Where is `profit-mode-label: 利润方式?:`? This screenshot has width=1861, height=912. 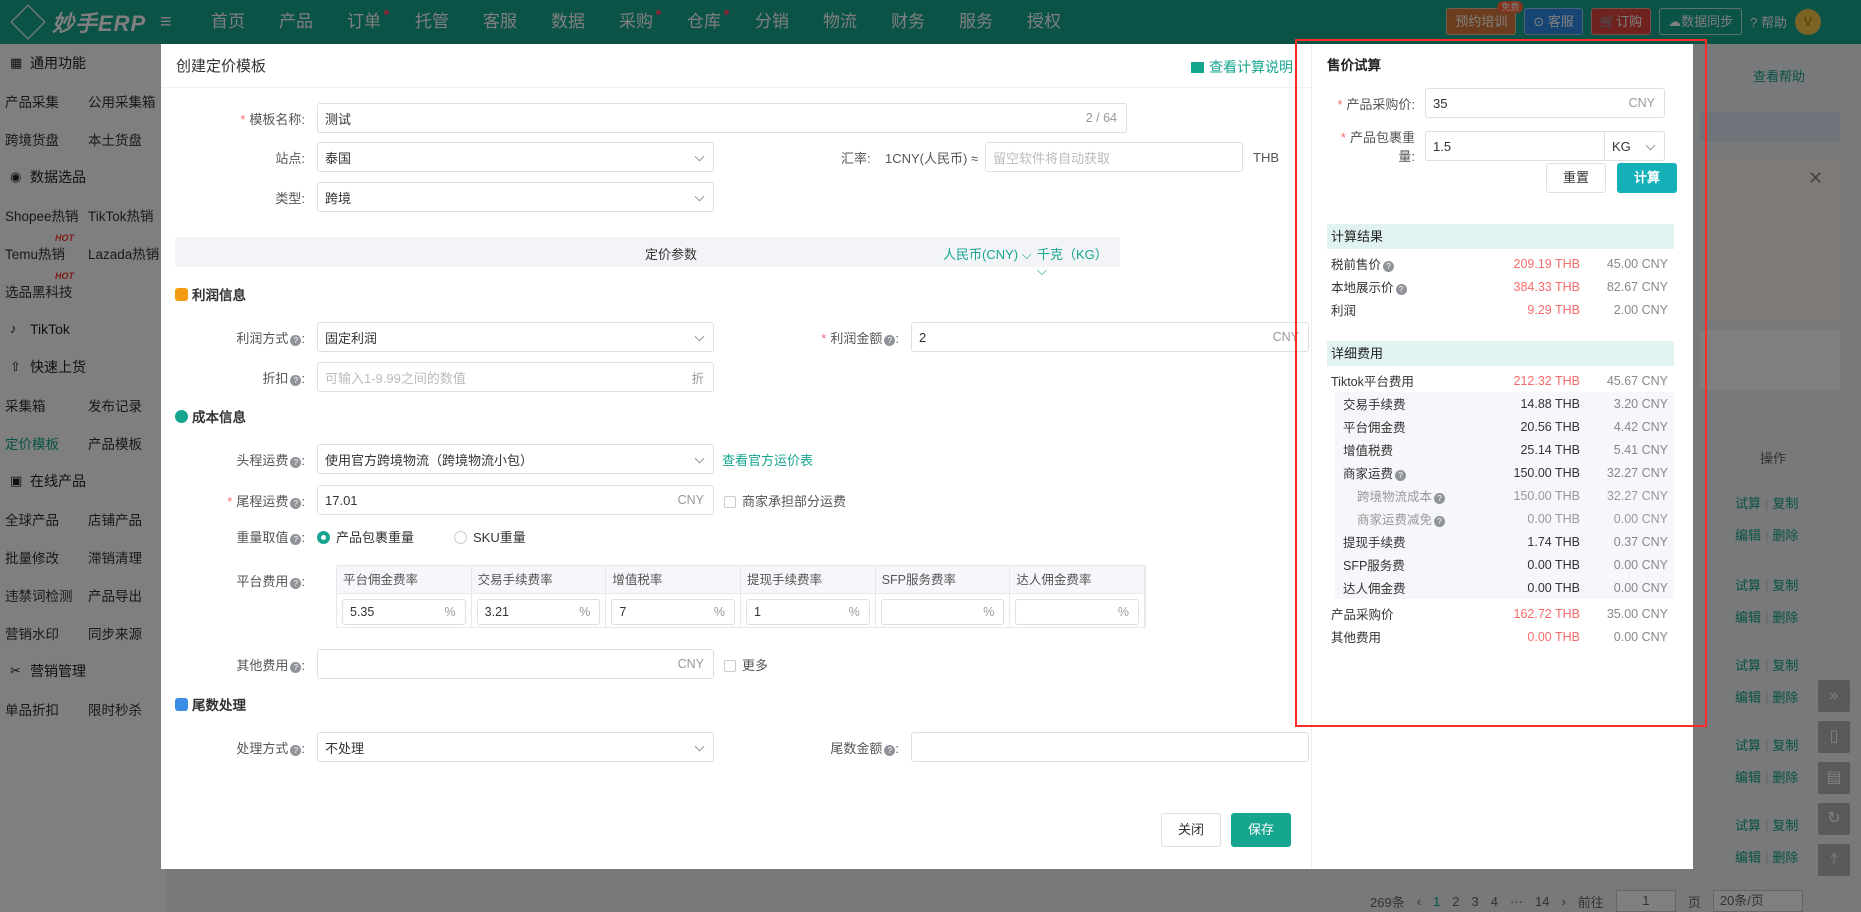
profit-mode-label: 利润方式?: is located at coordinates (270, 338).